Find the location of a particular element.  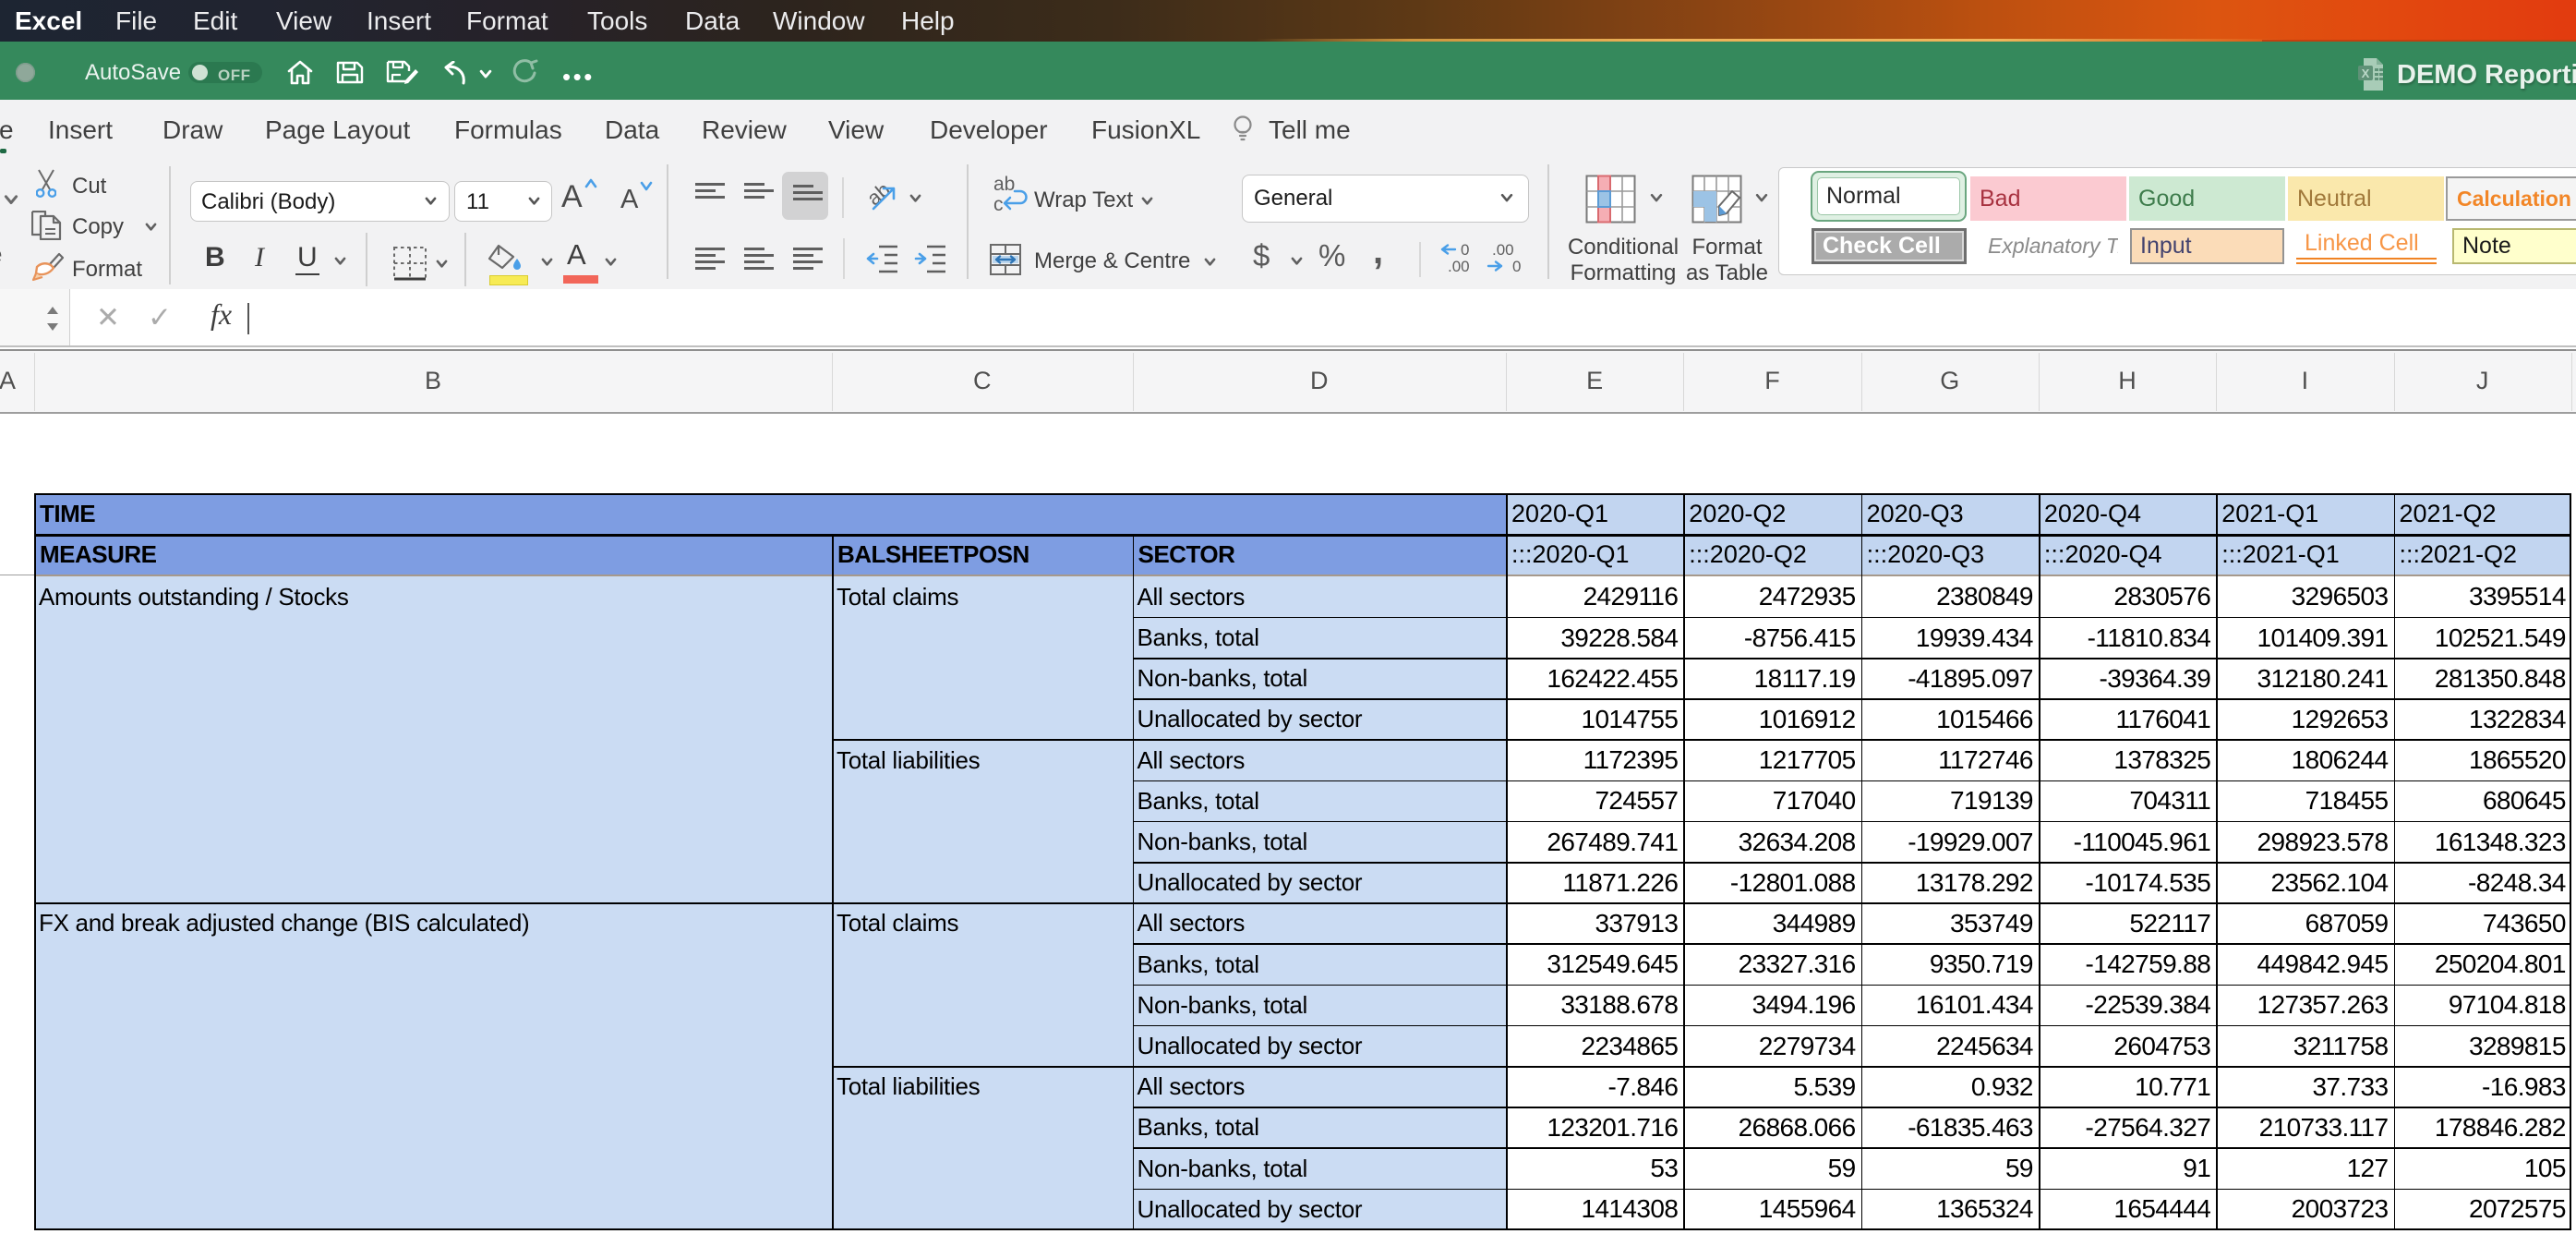

svg-text: c is located at coordinates (998, 205).